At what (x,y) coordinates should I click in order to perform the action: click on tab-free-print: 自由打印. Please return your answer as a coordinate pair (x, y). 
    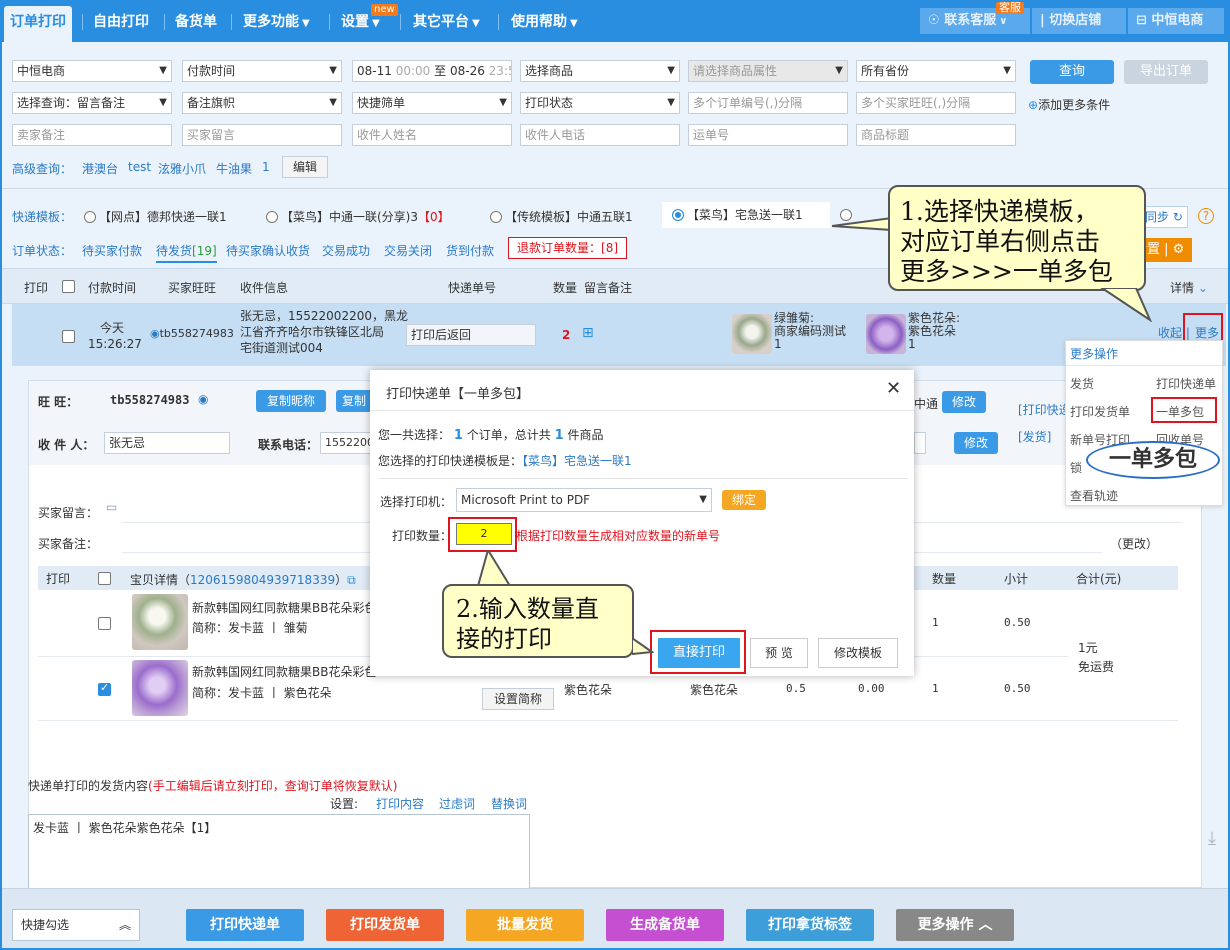
    Looking at the image, I should click on (121, 24).